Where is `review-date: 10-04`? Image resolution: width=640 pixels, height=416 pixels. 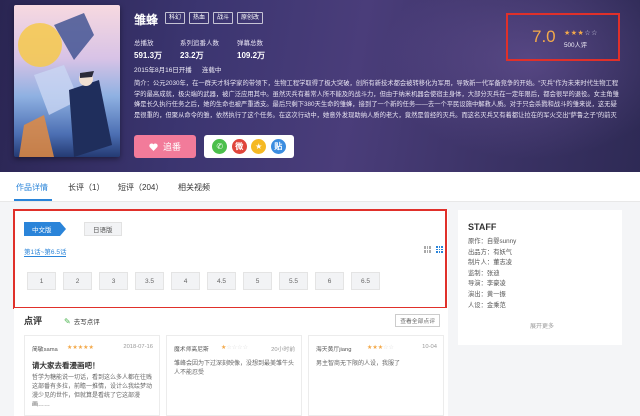
review-date: 10-04 is located at coordinates (429, 347).